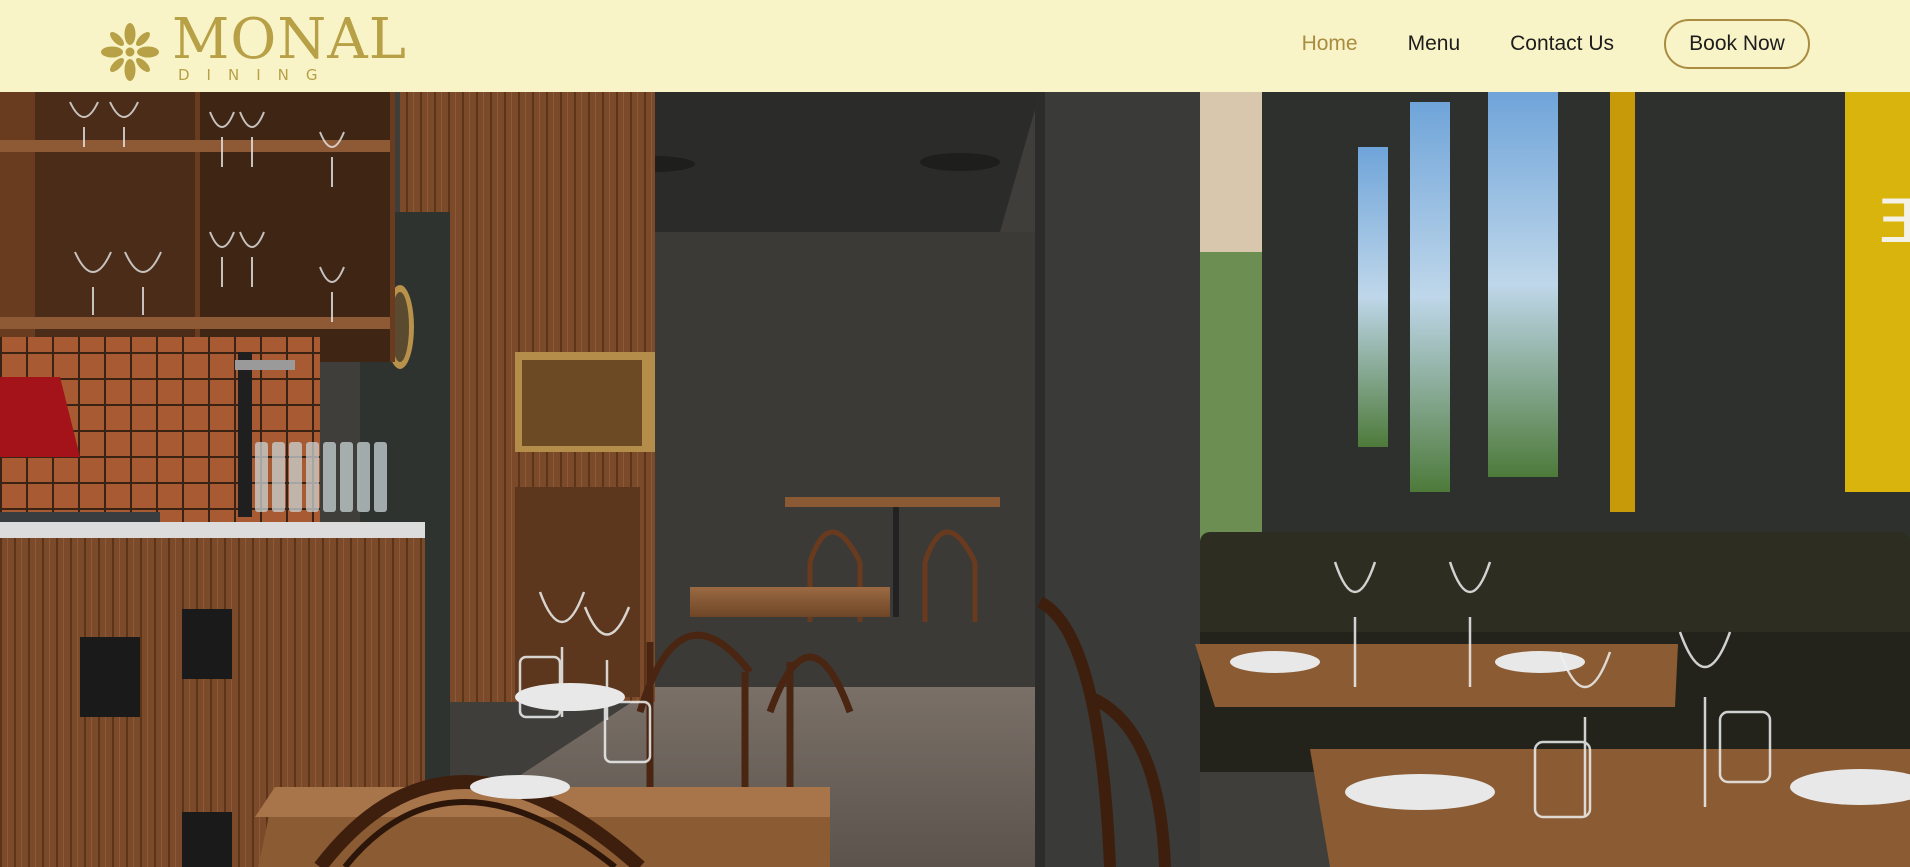 This screenshot has height=867, width=1910. What do you see at coordinates (1434, 44) in the screenshot?
I see `nav-menu-link: Menu` at bounding box center [1434, 44].